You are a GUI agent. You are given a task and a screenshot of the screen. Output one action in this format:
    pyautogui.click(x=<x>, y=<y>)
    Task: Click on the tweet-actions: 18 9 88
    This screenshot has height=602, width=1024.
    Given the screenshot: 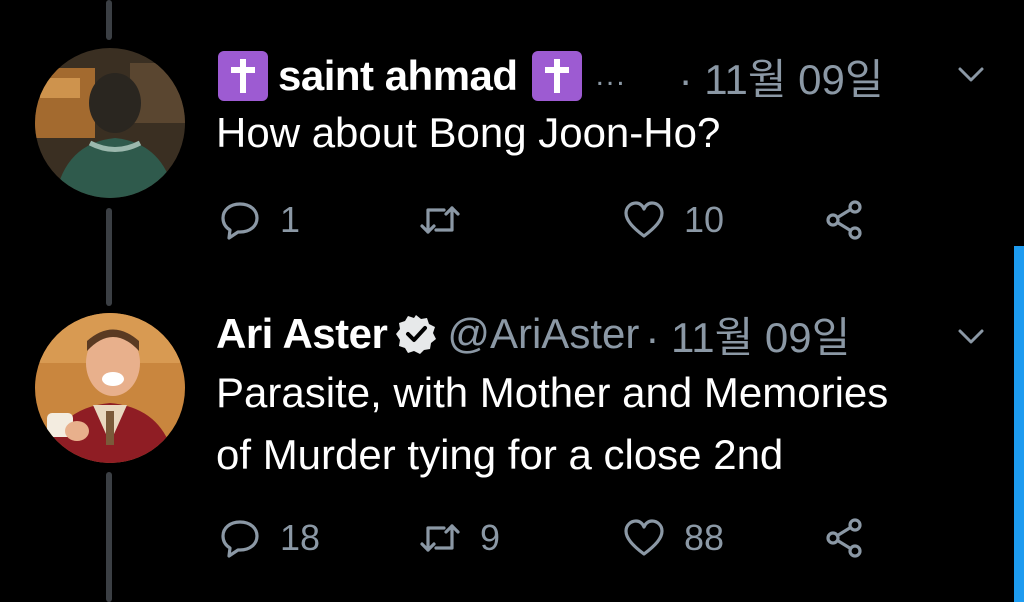 What is the action you would take?
    pyautogui.click(x=568, y=539)
    